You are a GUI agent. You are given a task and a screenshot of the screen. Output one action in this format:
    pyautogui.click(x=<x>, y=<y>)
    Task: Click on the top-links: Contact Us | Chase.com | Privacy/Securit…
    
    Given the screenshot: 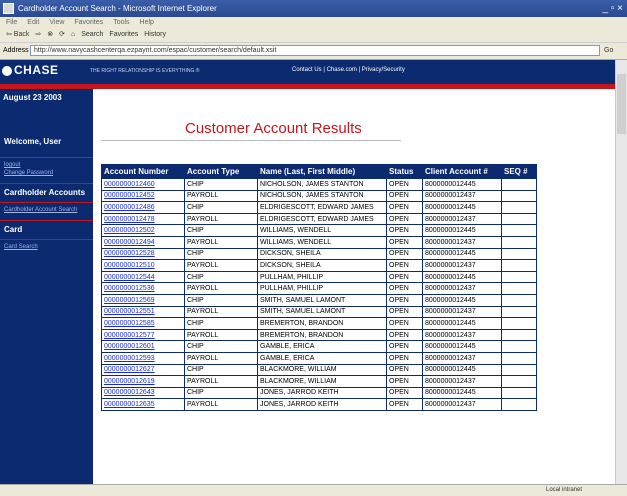 What is the action you would take?
    pyautogui.click(x=348, y=70)
    